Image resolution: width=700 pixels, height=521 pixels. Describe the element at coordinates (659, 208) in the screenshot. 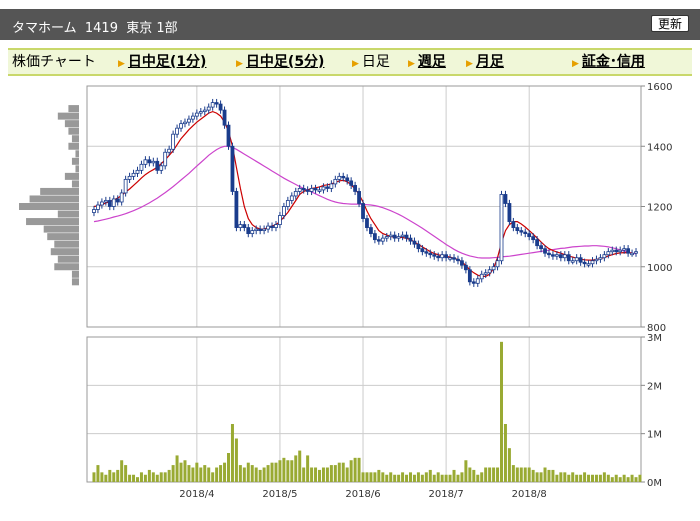

I see `y-tick-label: 1200` at that location.